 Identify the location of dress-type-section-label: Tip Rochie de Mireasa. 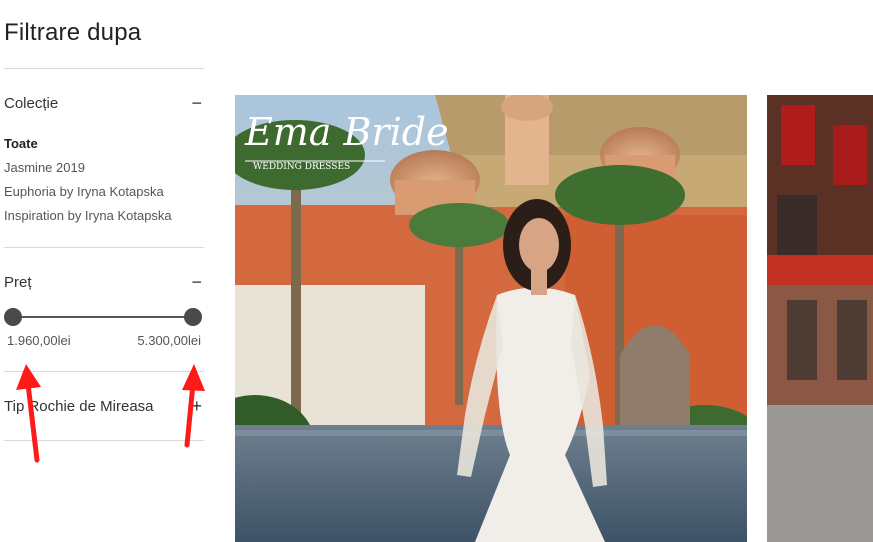
(79, 406).